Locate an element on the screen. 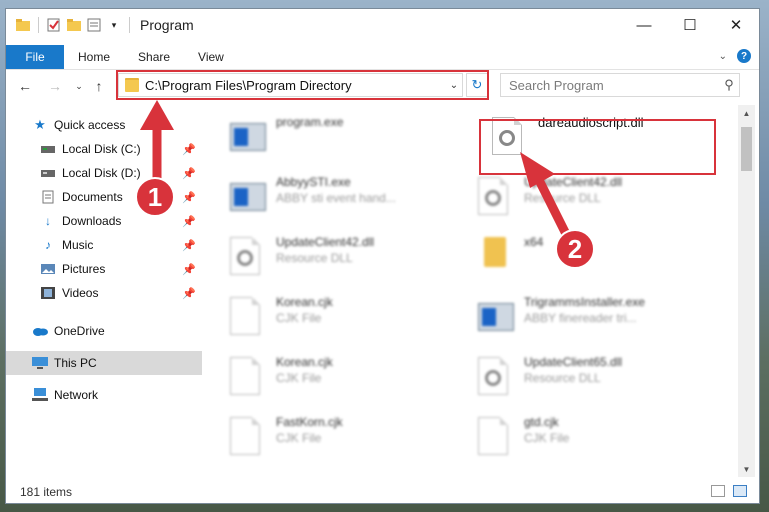 This screenshot has height=512, width=769. arrow-2-head is located at coordinates (537, 170).